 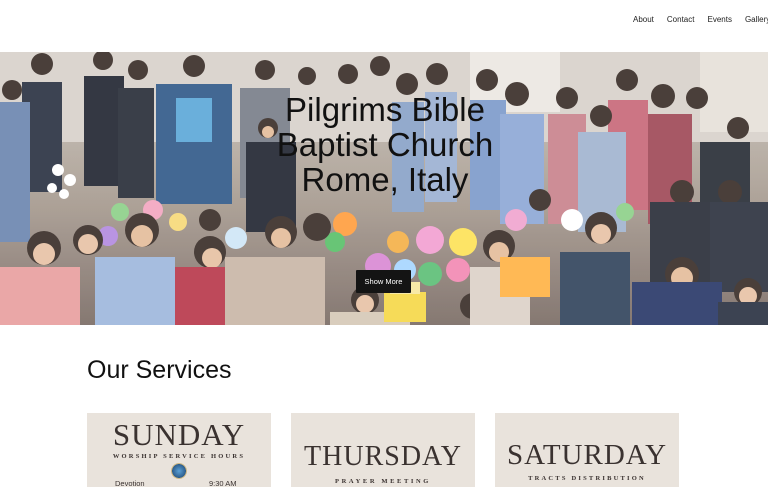 I want to click on service-card-saturday: SATURDAY TRACTS DISTRIBUTION, so click(x=587, y=450).